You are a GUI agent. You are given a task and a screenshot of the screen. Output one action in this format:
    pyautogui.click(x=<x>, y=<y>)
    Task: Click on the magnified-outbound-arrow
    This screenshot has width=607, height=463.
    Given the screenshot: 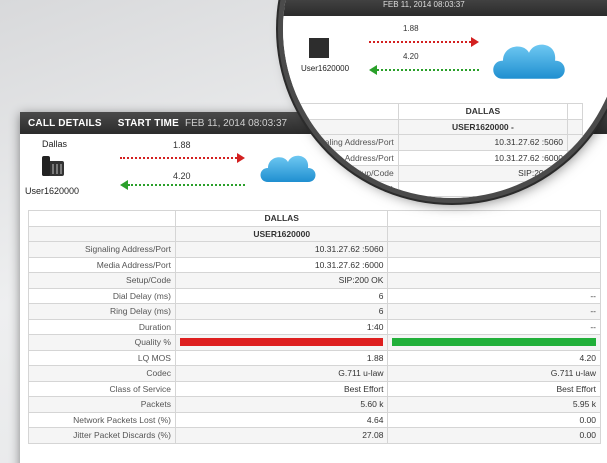 What is the action you would take?
    pyautogui.click(x=424, y=42)
    